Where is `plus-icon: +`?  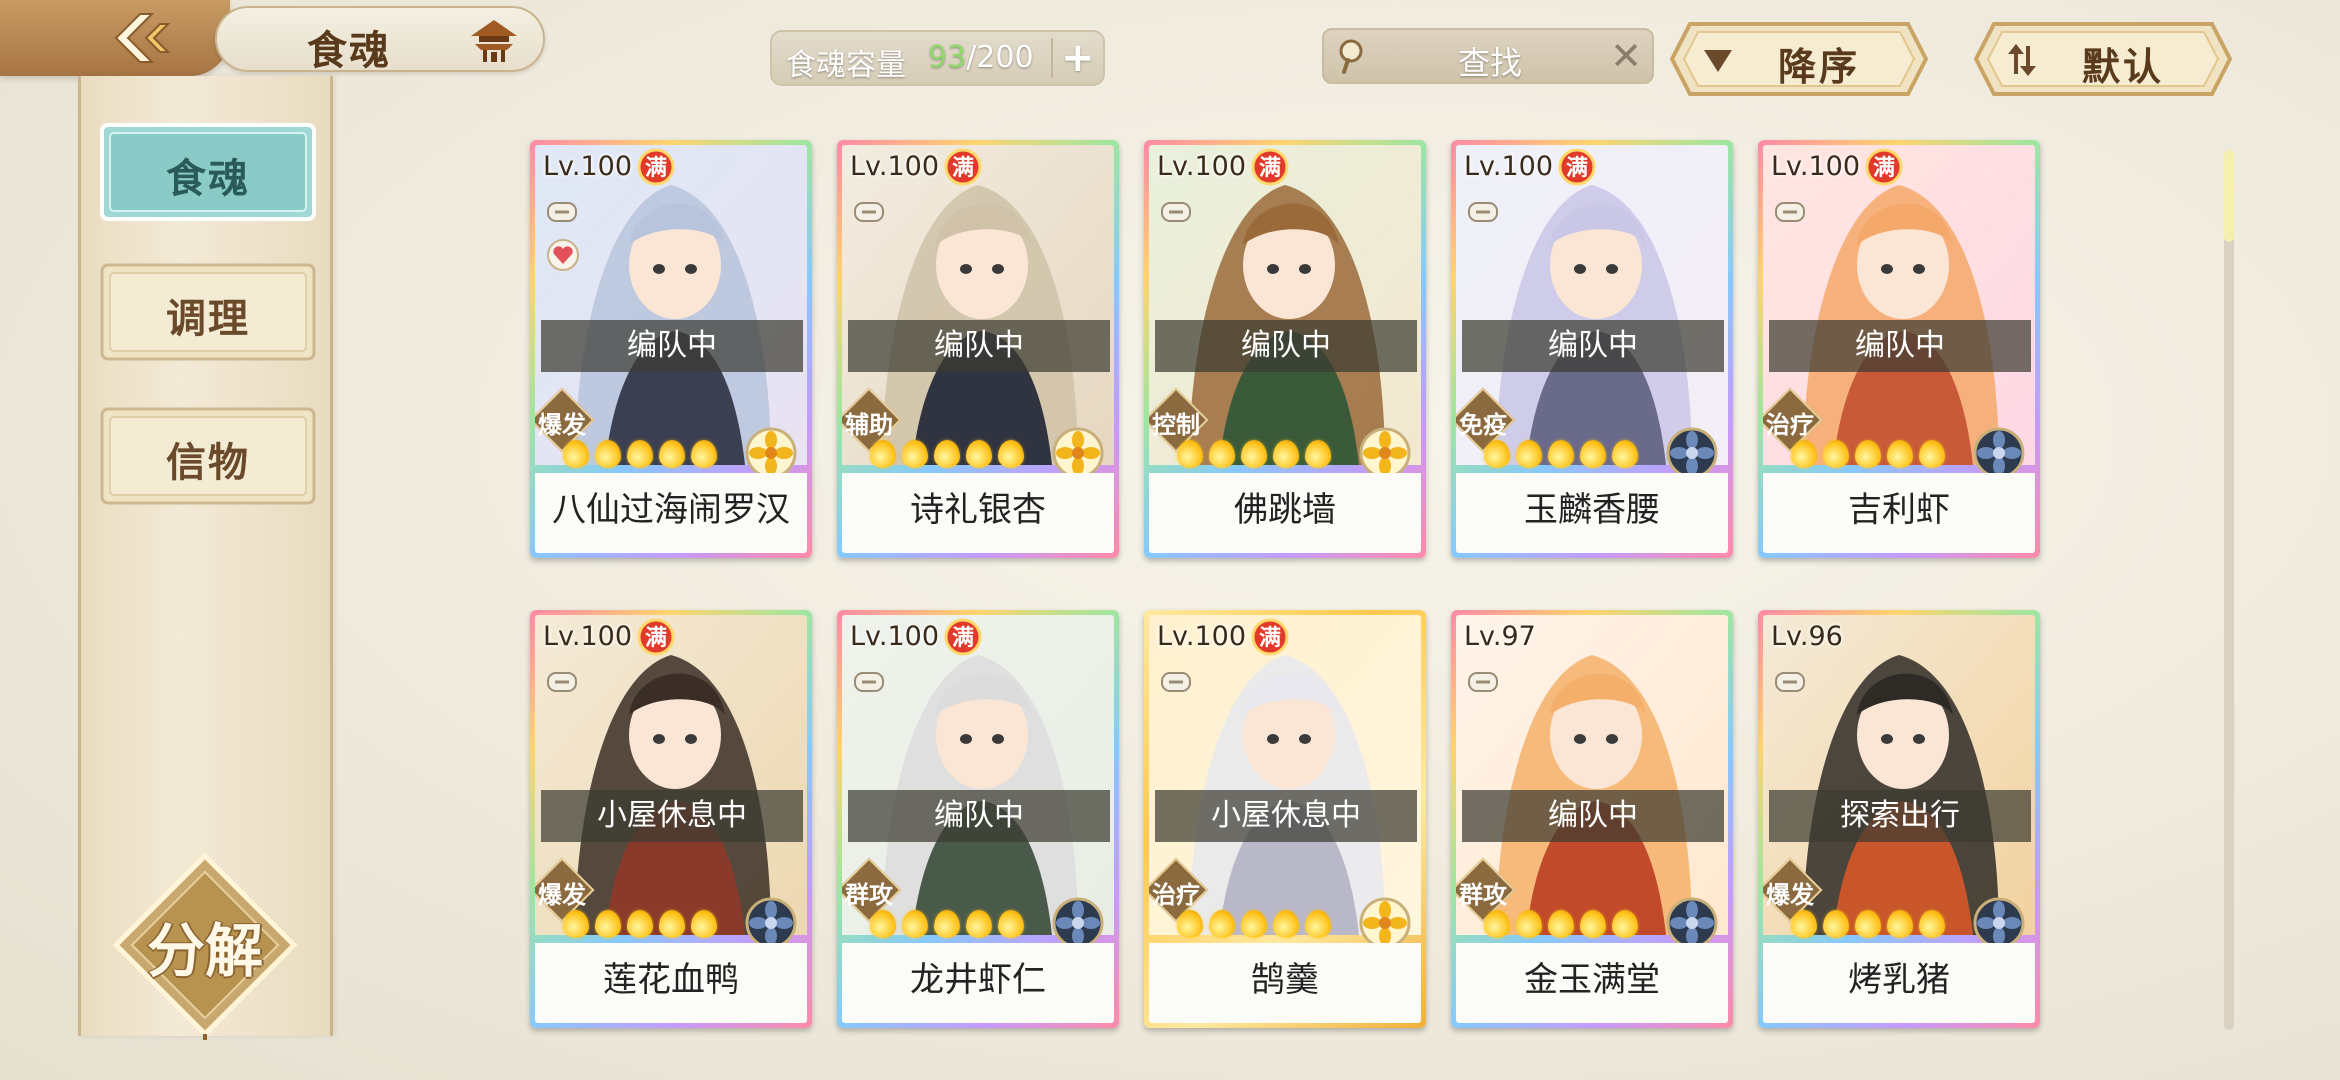
plus-icon: + is located at coordinates (1078, 58).